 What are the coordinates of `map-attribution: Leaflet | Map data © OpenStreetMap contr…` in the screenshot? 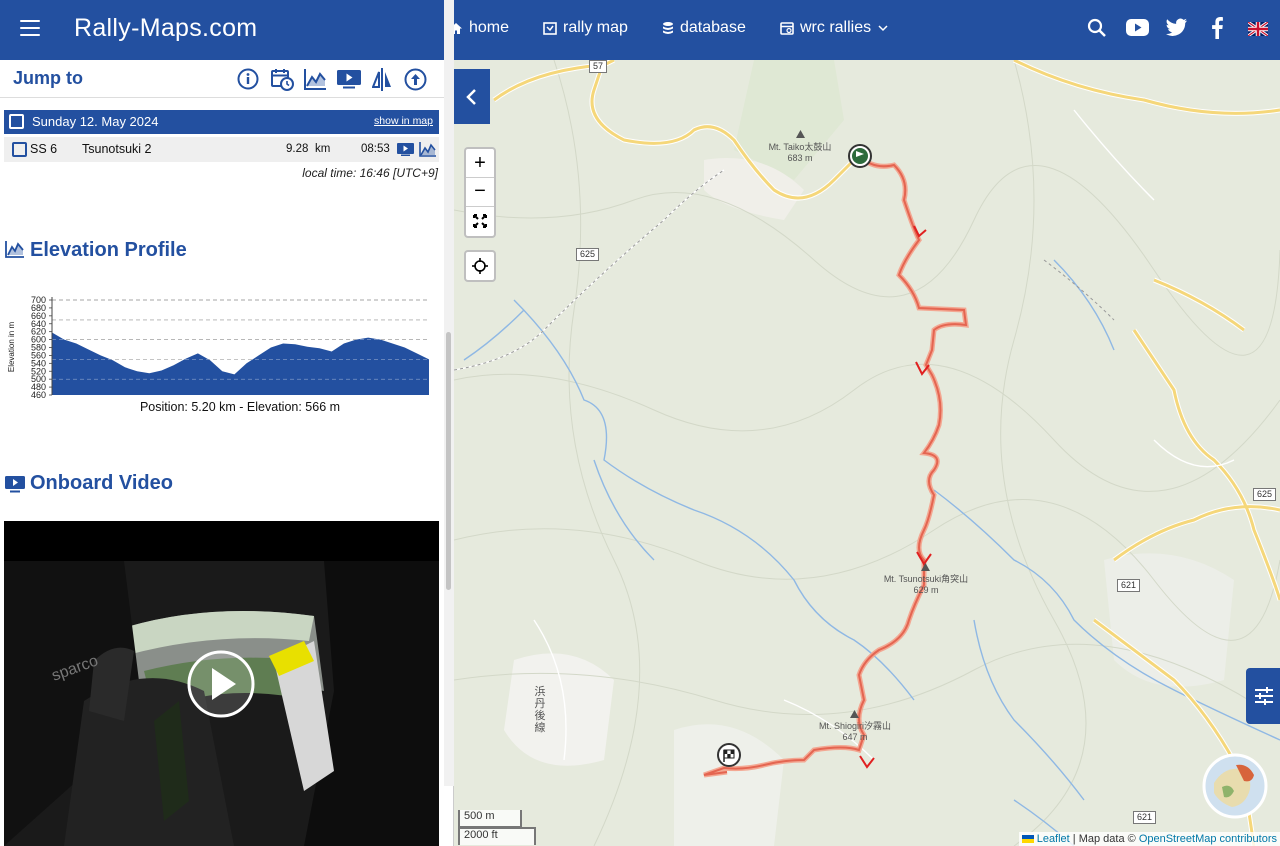 It's located at (1149, 839).